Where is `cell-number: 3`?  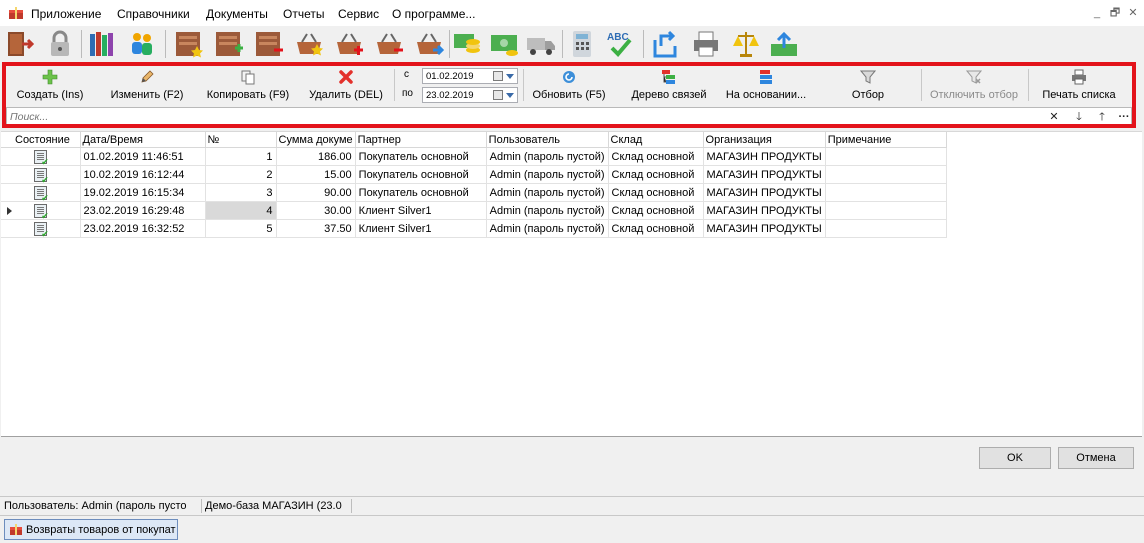 cell-number: 3 is located at coordinates (241, 192).